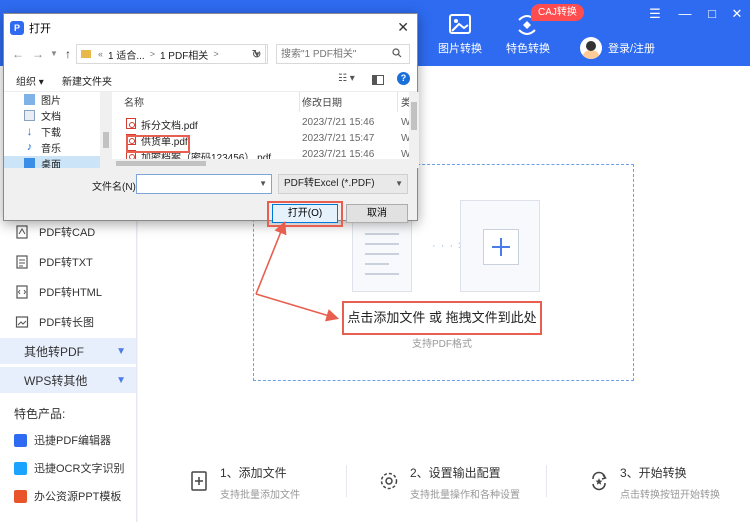 Image resolution: width=750 pixels, height=522 pixels. What do you see at coordinates (20, 468) in the screenshot?
I see `ocr-icon` at bounding box center [20, 468].